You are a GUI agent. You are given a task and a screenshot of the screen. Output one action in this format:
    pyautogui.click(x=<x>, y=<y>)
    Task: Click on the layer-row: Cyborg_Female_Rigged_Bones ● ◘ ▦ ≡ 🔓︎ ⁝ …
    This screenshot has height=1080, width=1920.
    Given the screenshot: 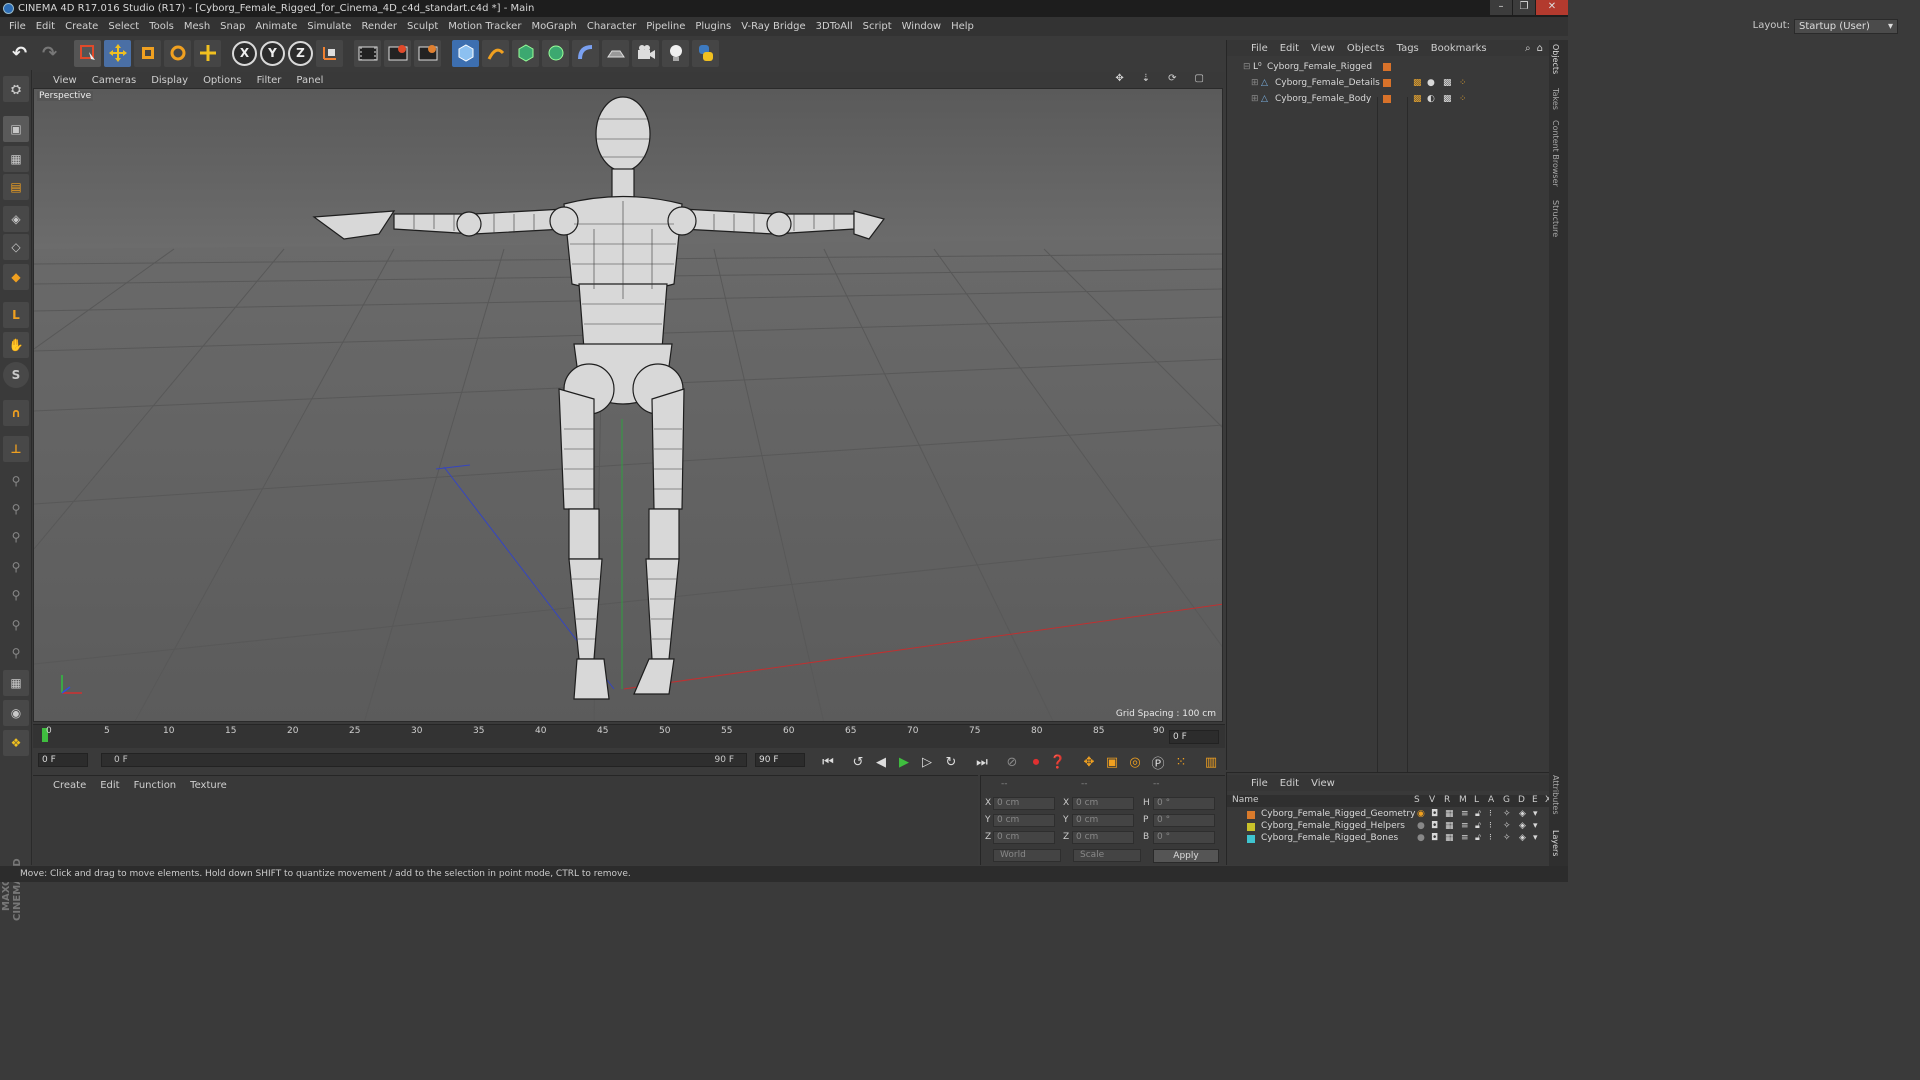 What is the action you would take?
    pyautogui.click(x=1388, y=839)
    